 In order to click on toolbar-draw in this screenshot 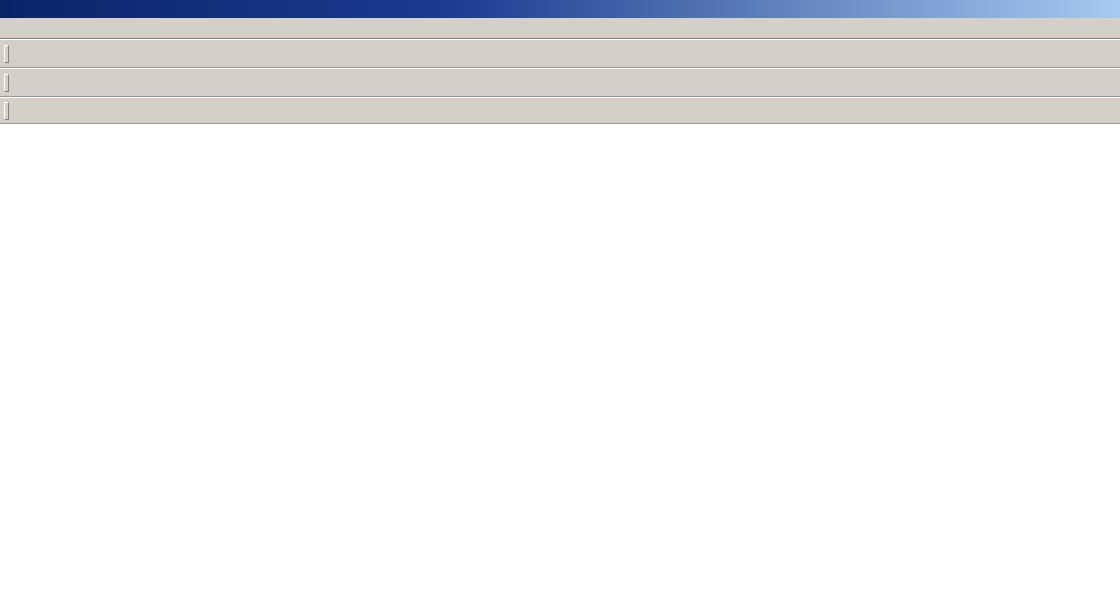, I will do `click(560, 110)`.